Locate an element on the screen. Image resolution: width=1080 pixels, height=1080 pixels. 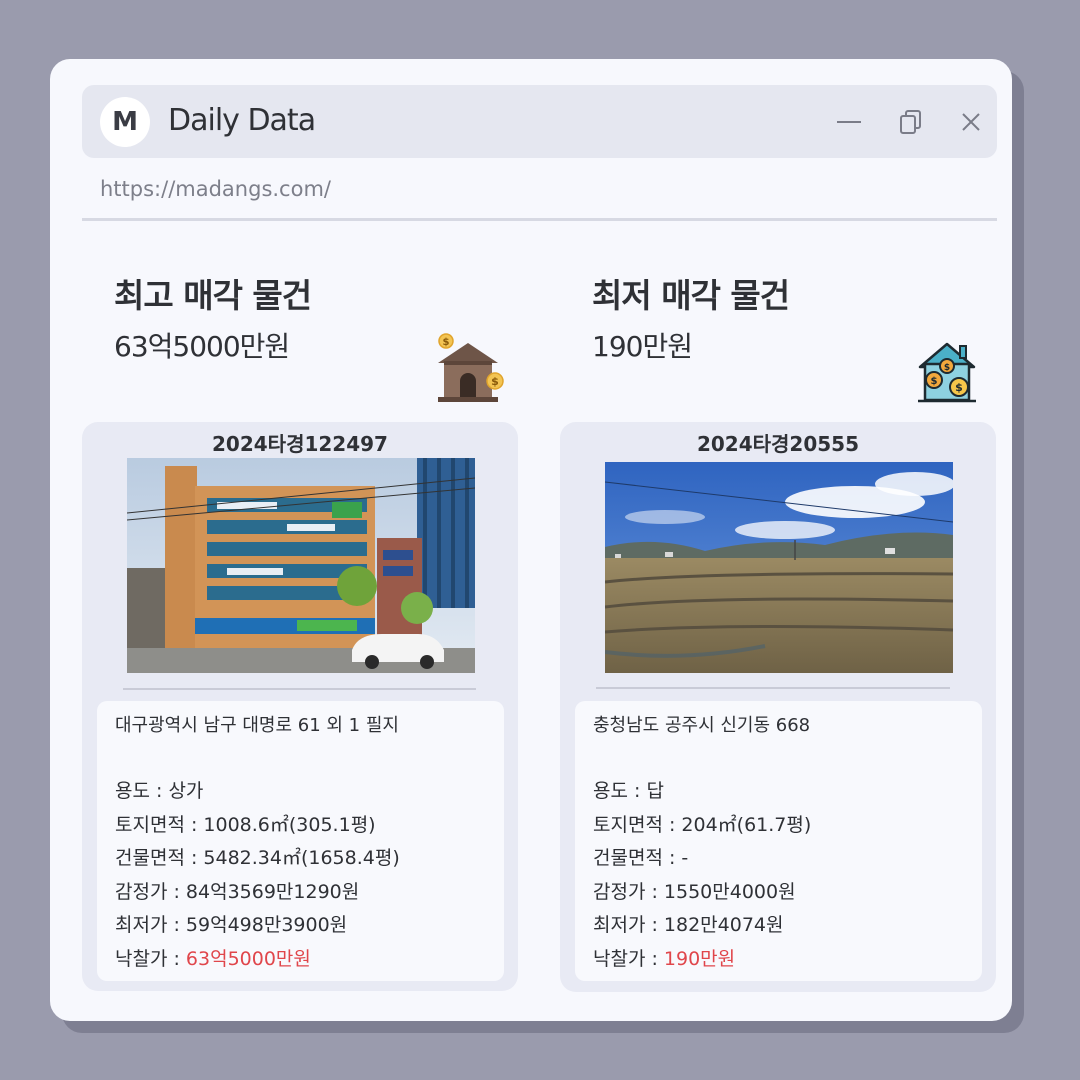
usage-text: 용도 : 답 is located at coordinates (628, 791).